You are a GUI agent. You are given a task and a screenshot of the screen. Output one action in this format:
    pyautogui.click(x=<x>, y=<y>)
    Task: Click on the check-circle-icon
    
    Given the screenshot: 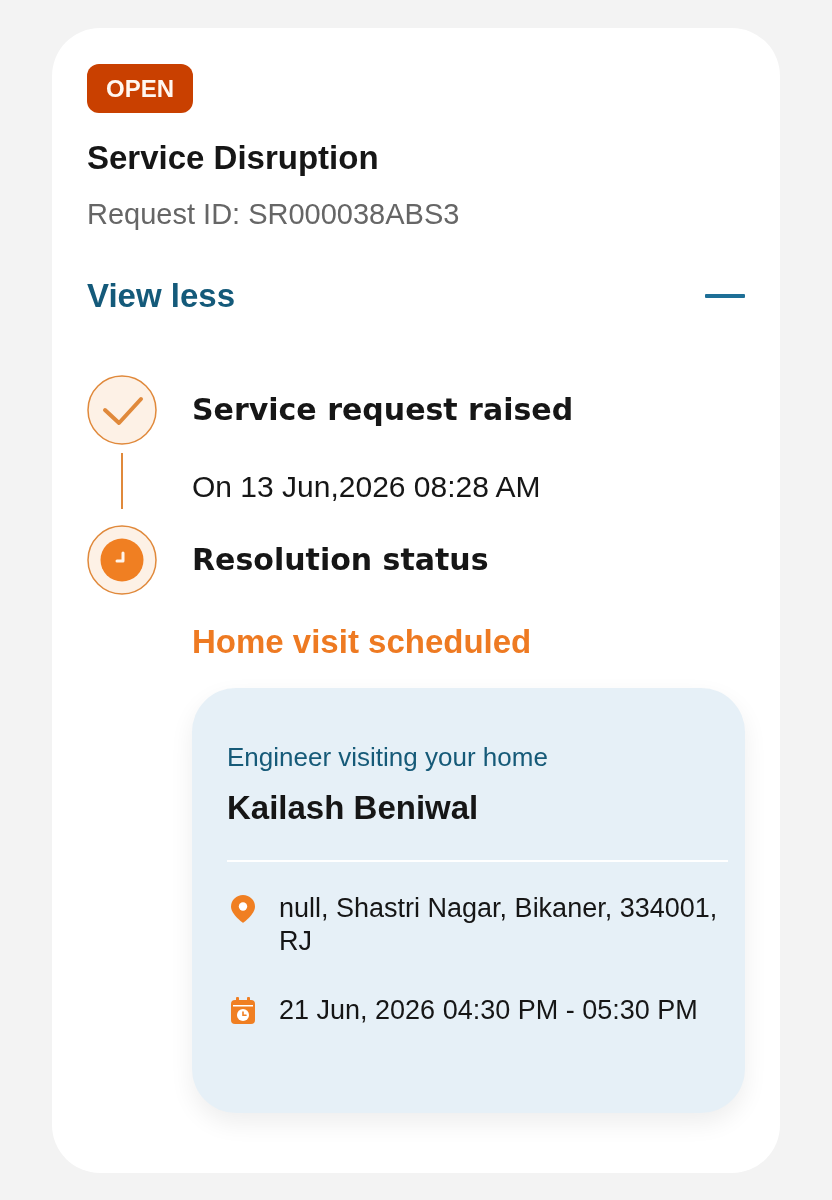 What is the action you would take?
    pyautogui.click(x=122, y=410)
    